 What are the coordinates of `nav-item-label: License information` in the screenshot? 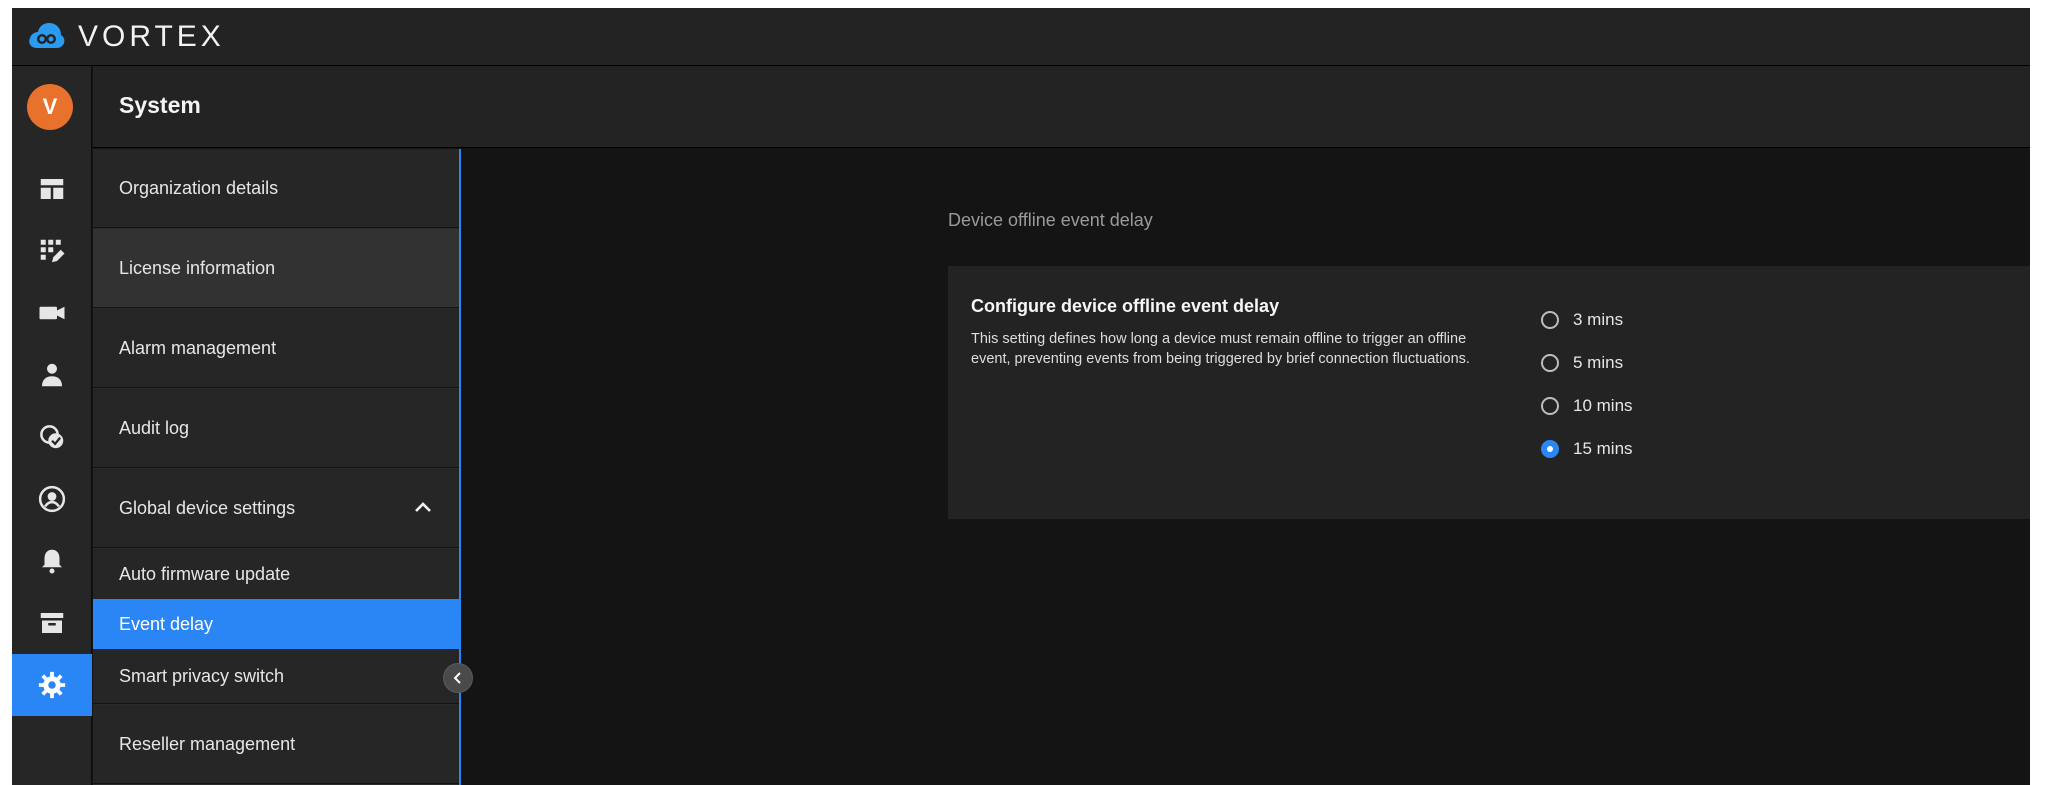 It's located at (197, 267).